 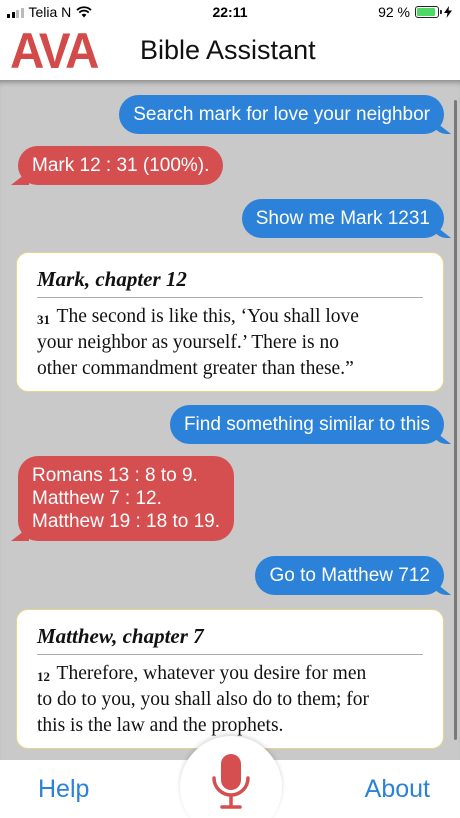 I want to click on user-message: Show me Mark 1231, so click(x=342, y=218).